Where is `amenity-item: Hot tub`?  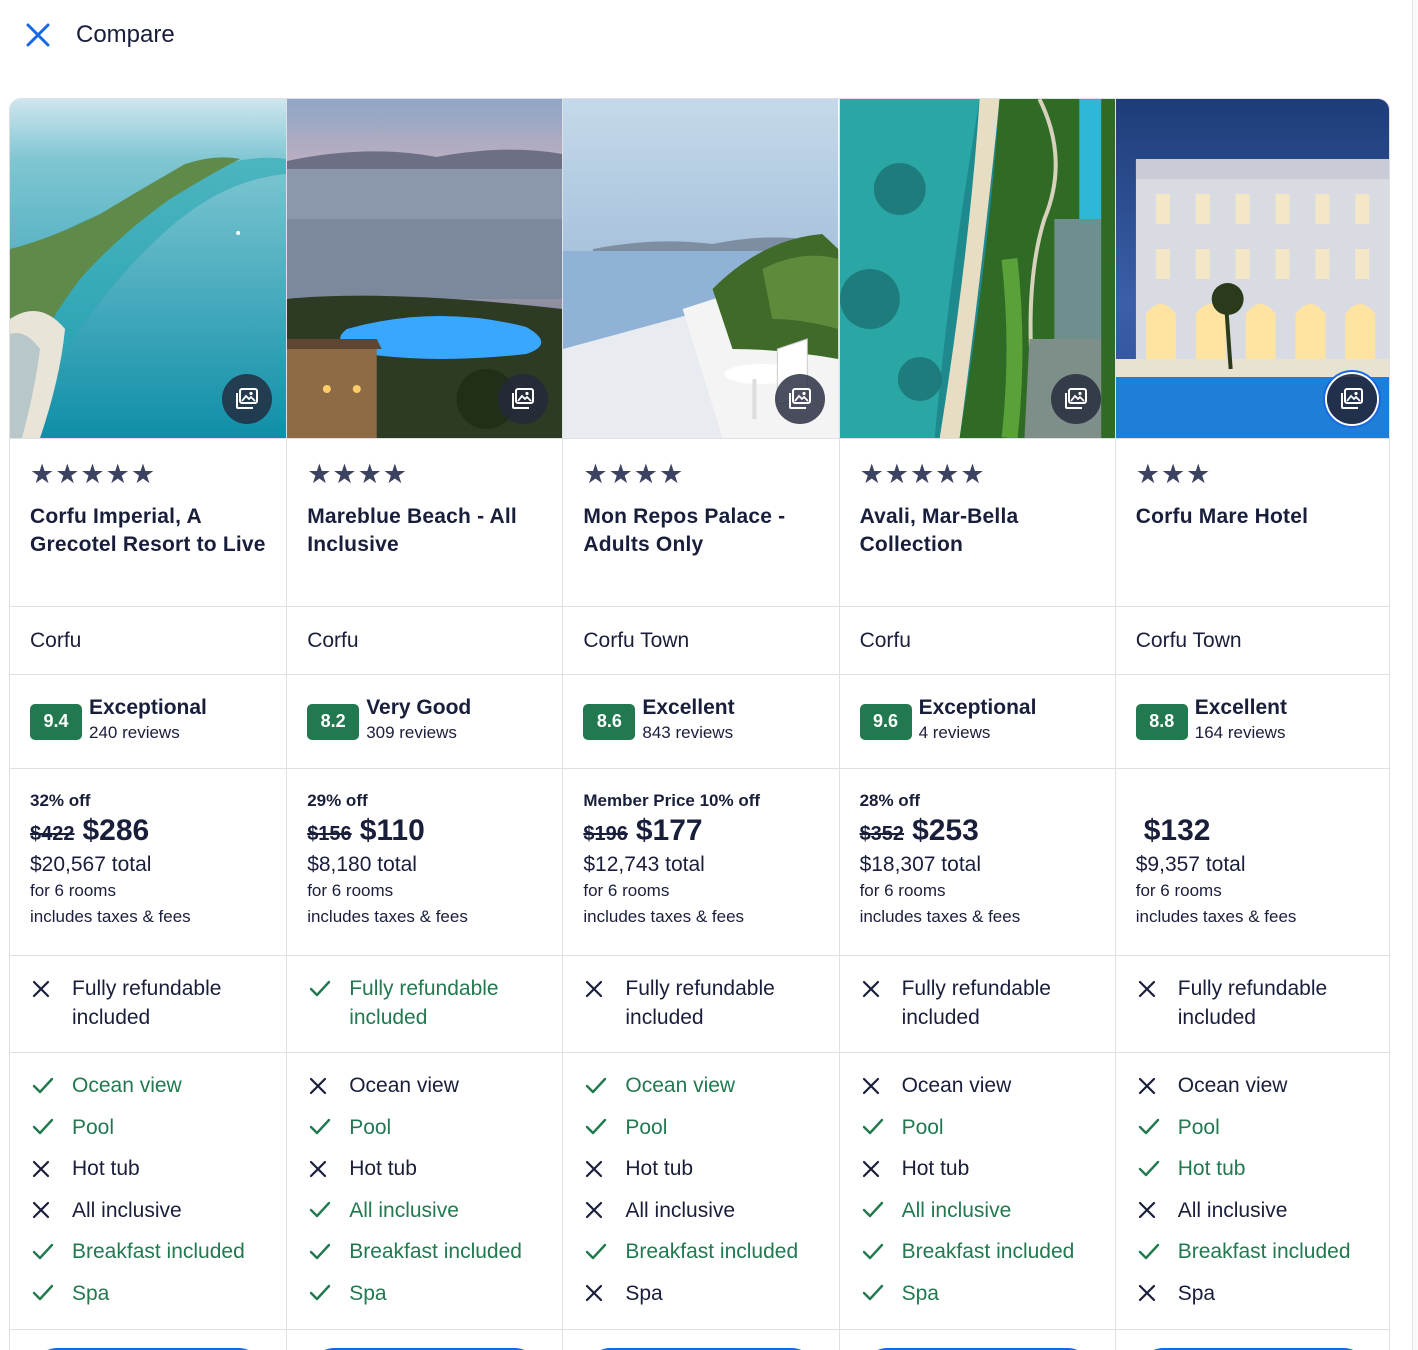 amenity-item: Hot tub is located at coordinates (151, 1175).